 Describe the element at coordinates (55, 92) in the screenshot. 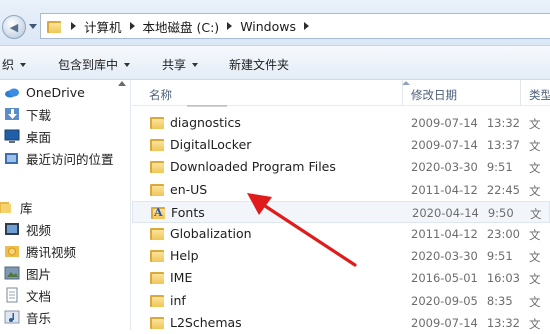

I see `nav-item-label: OneDrive` at that location.